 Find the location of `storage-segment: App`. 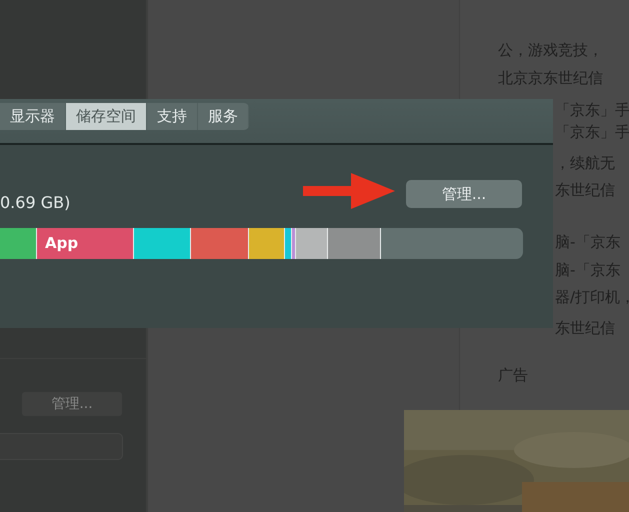

storage-segment: App is located at coordinates (85, 243).